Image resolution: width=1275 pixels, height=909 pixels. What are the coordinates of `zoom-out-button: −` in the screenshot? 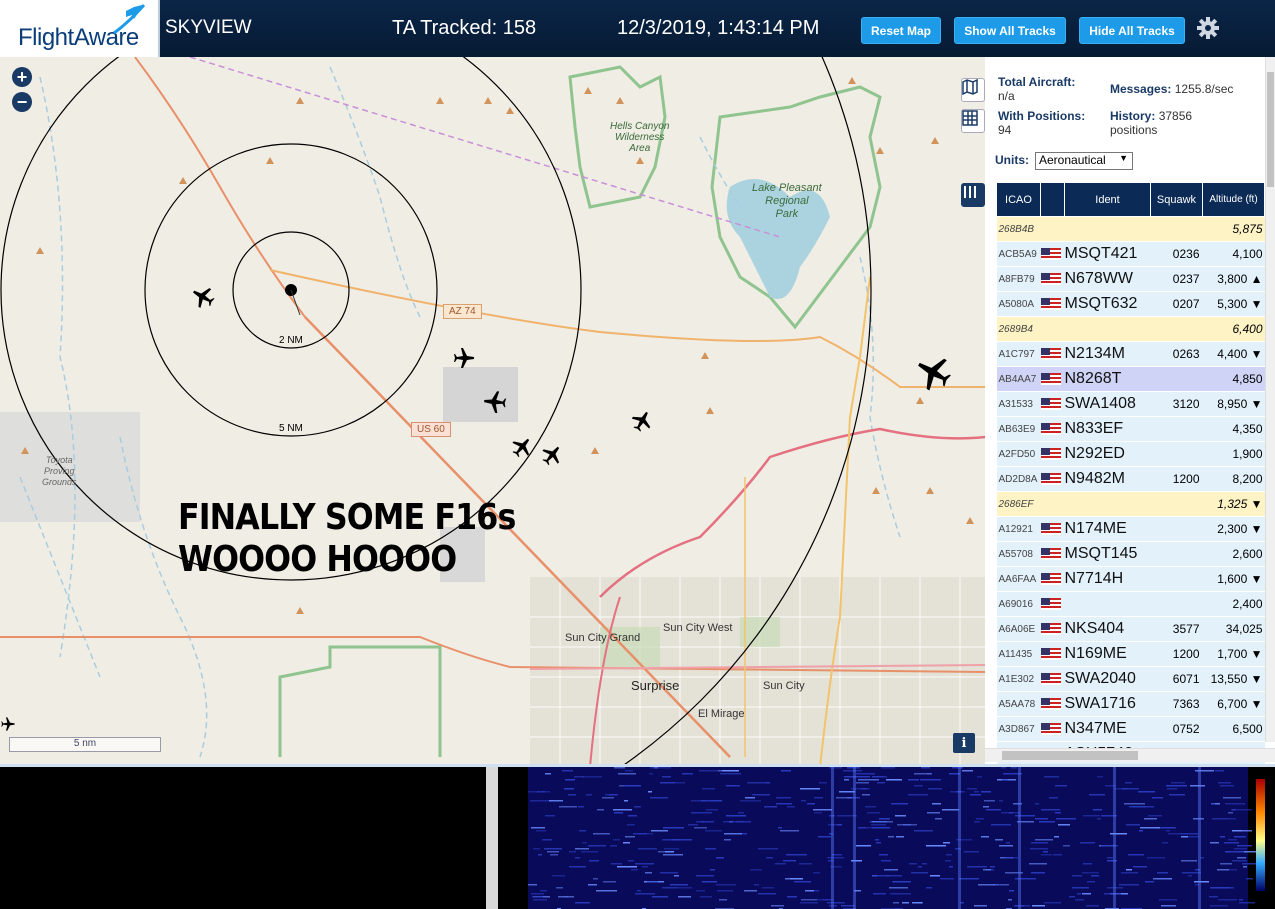 It's located at (22, 102).